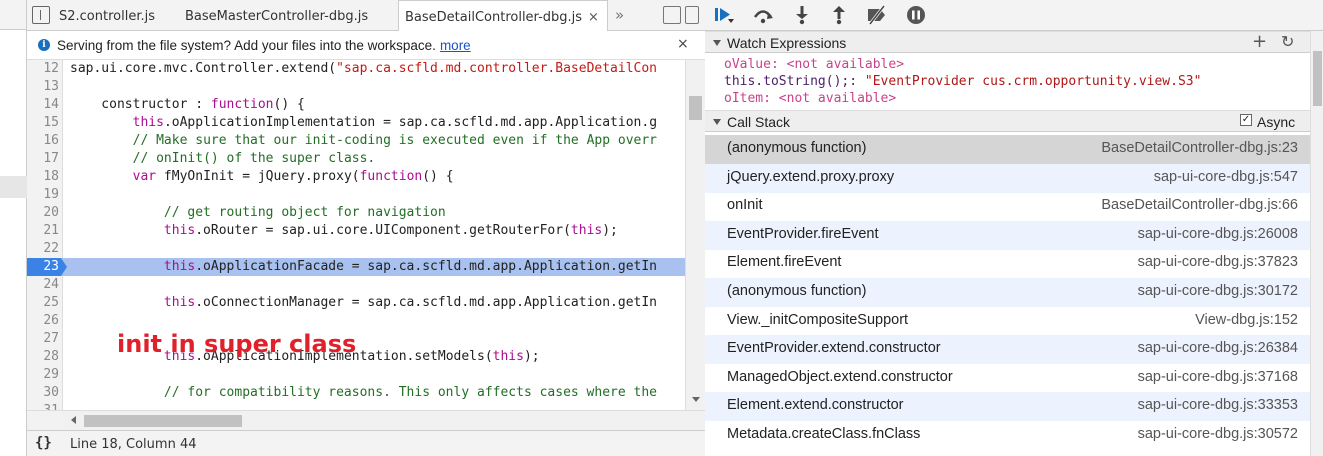 The image size is (1323, 456). What do you see at coordinates (43, 69) in the screenshot?
I see `line-number: 12` at bounding box center [43, 69].